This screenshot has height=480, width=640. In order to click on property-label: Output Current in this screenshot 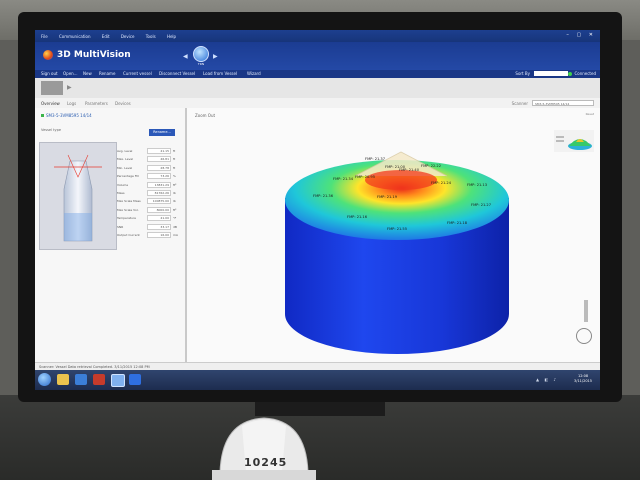, I will do `click(128, 234)`.